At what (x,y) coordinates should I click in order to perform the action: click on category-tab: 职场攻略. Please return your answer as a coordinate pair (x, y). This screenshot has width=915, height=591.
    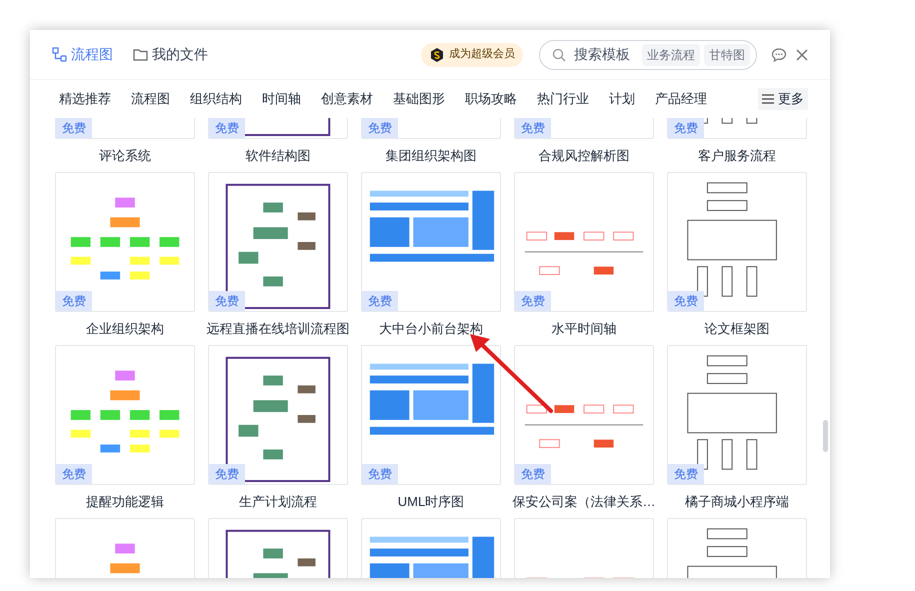
    Looking at the image, I should click on (491, 99).